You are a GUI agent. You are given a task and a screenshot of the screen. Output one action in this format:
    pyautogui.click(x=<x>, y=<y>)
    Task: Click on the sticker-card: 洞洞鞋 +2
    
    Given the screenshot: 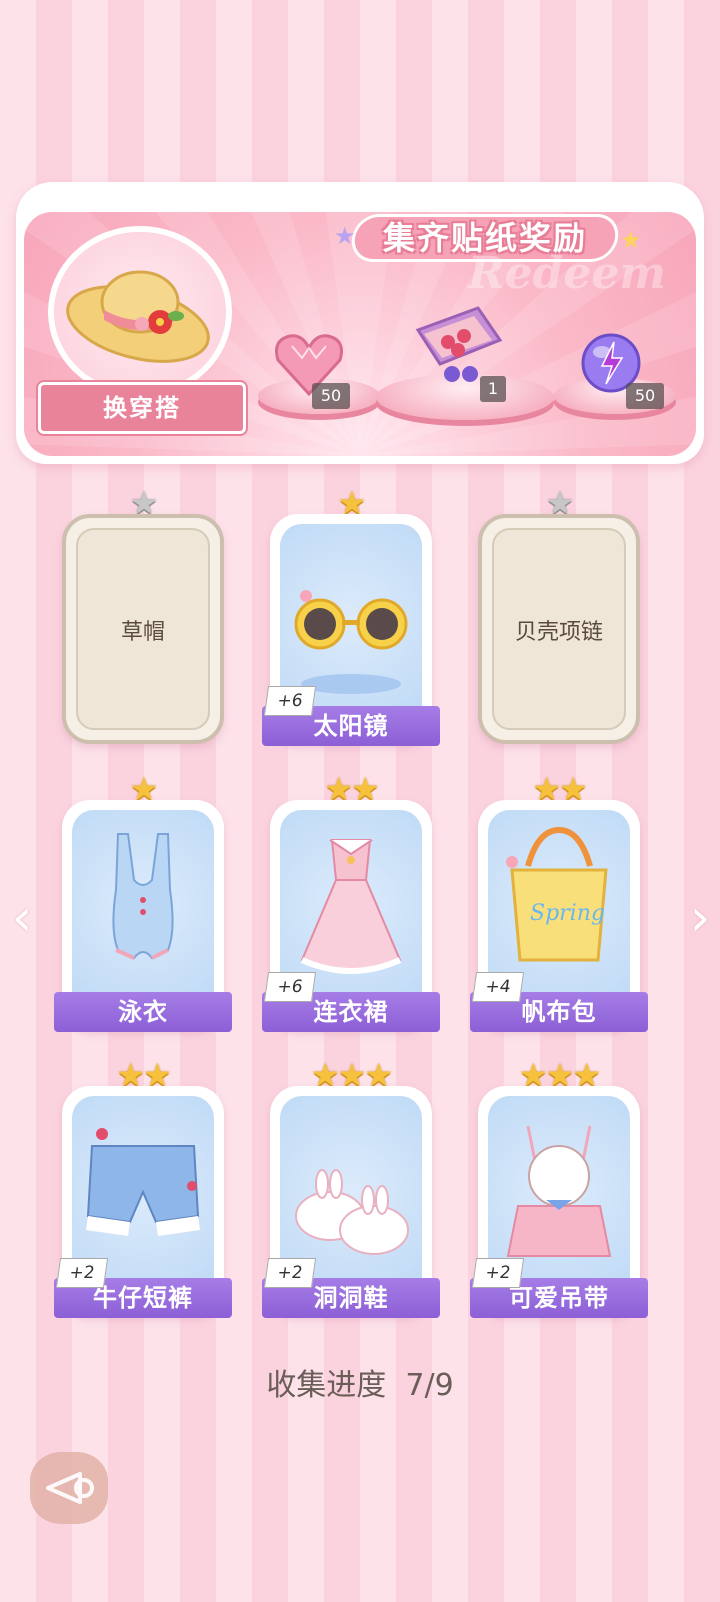 What is the action you would take?
    pyautogui.click(x=351, y=1202)
    